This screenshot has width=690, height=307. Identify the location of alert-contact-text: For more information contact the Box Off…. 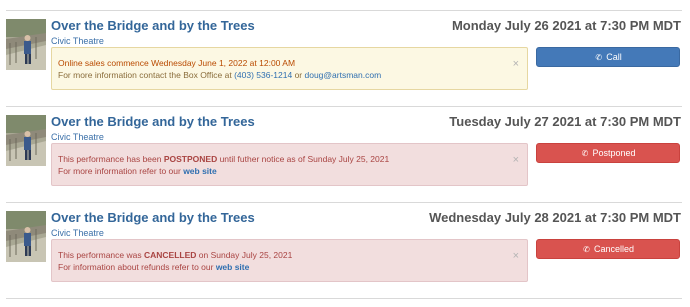
(146, 75).